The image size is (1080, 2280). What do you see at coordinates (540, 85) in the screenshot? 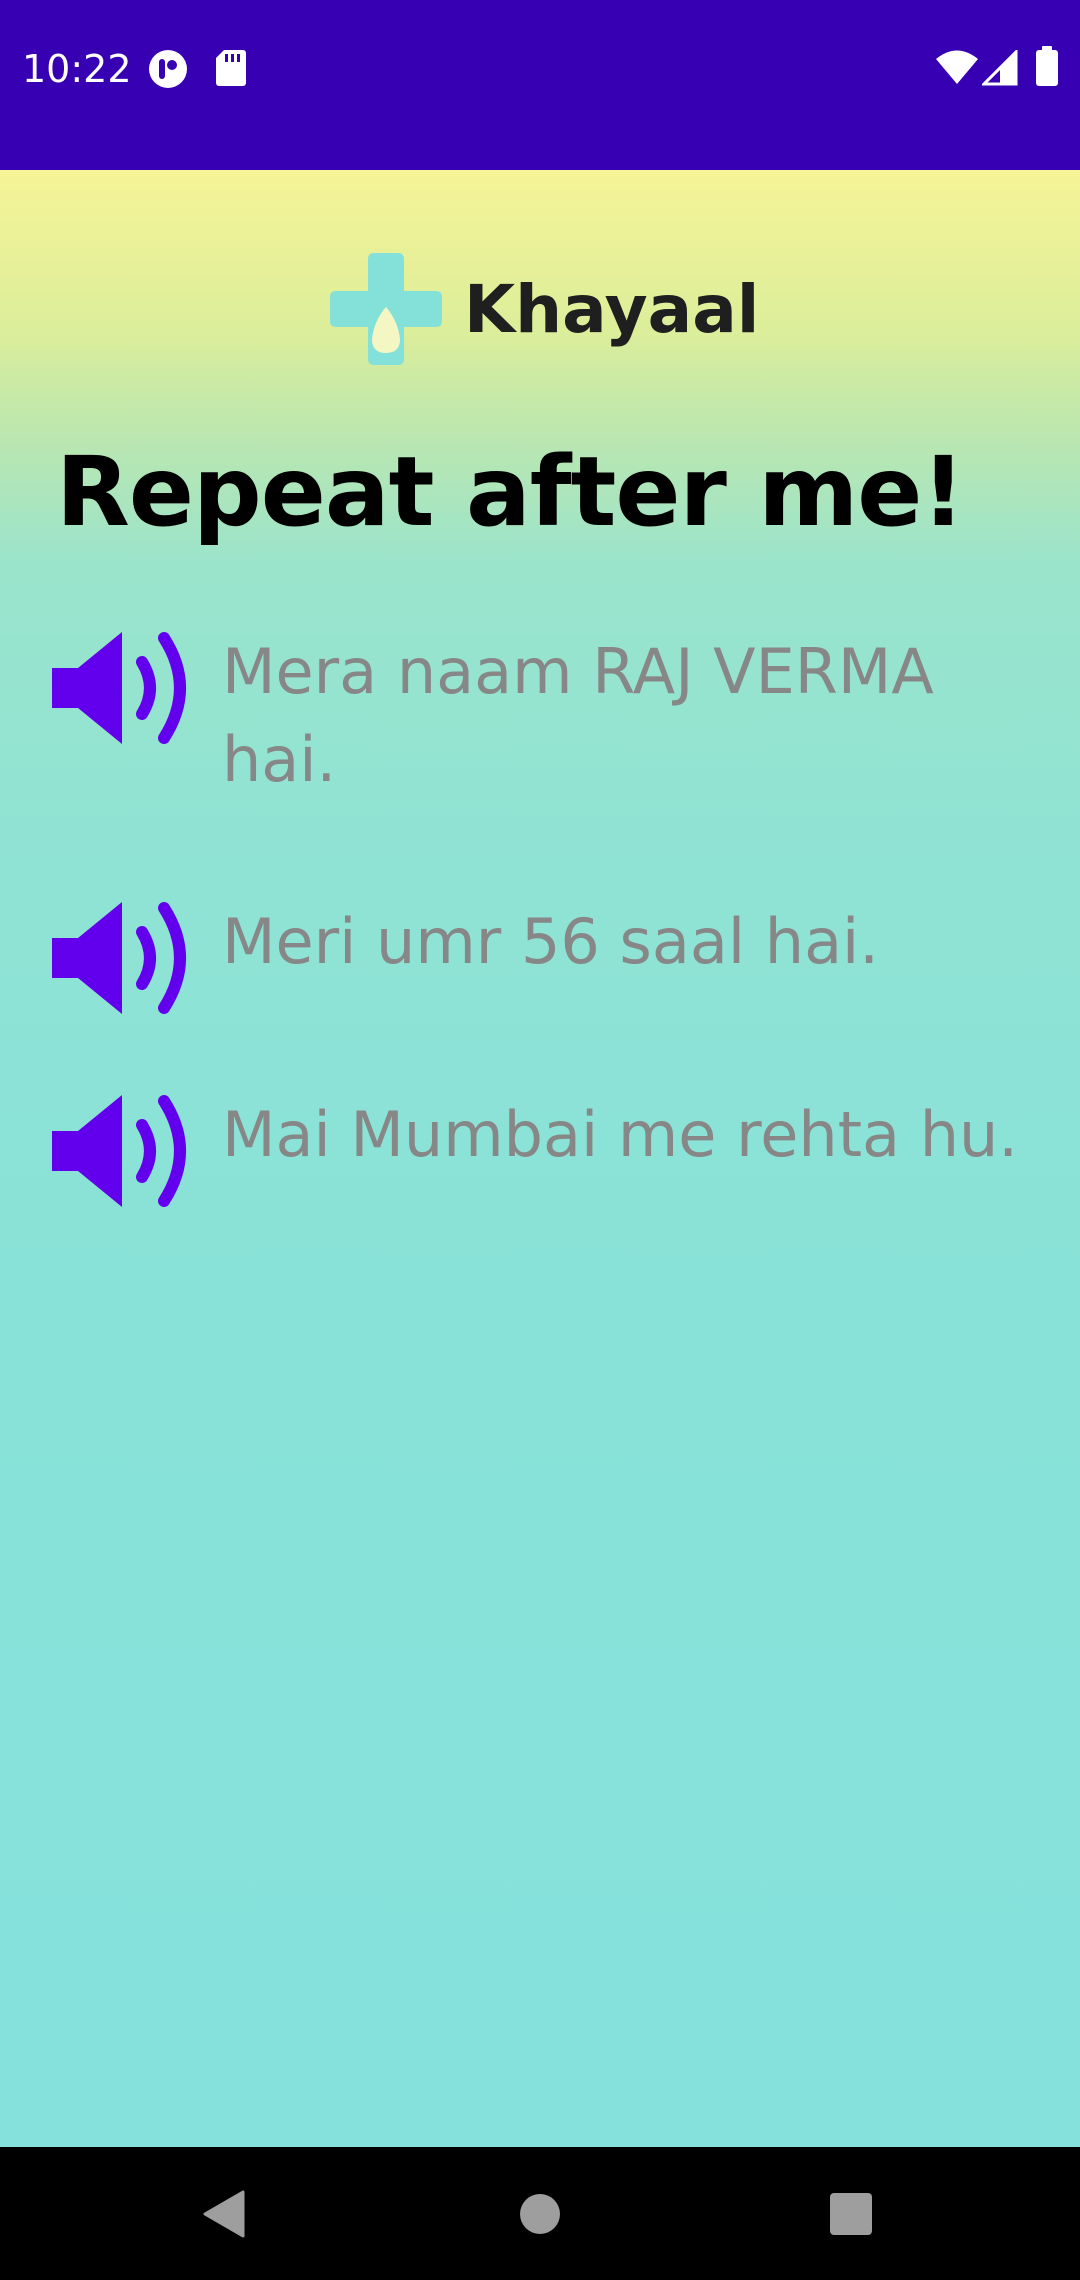
I see `status-bar: 10:22` at bounding box center [540, 85].